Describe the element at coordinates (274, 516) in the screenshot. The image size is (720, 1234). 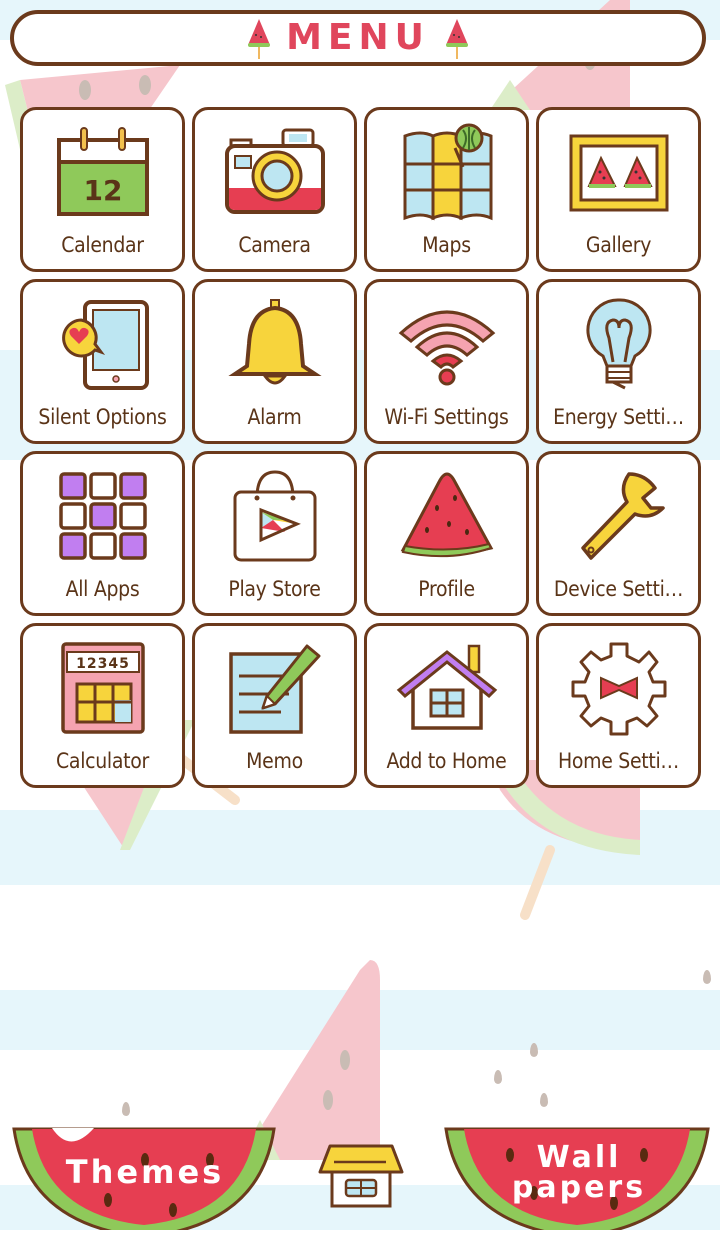
I see `shopping-bag-play-icon` at that location.